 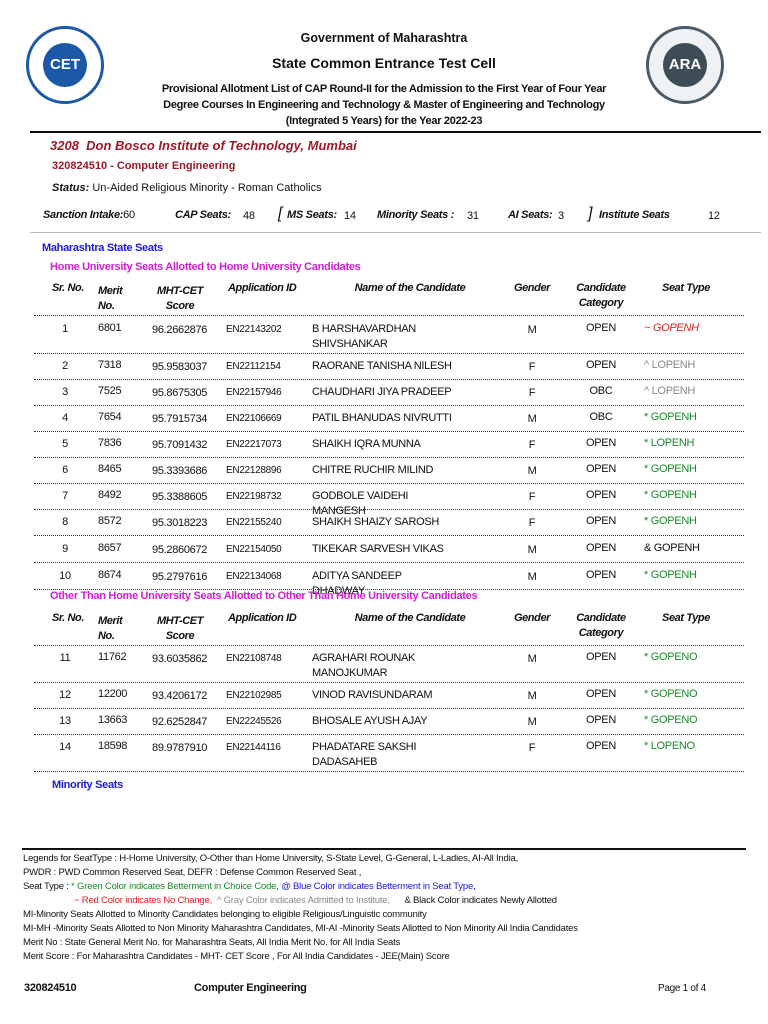 What do you see at coordinates (65, 470) in the screenshot?
I see `sr-no: 6` at bounding box center [65, 470].